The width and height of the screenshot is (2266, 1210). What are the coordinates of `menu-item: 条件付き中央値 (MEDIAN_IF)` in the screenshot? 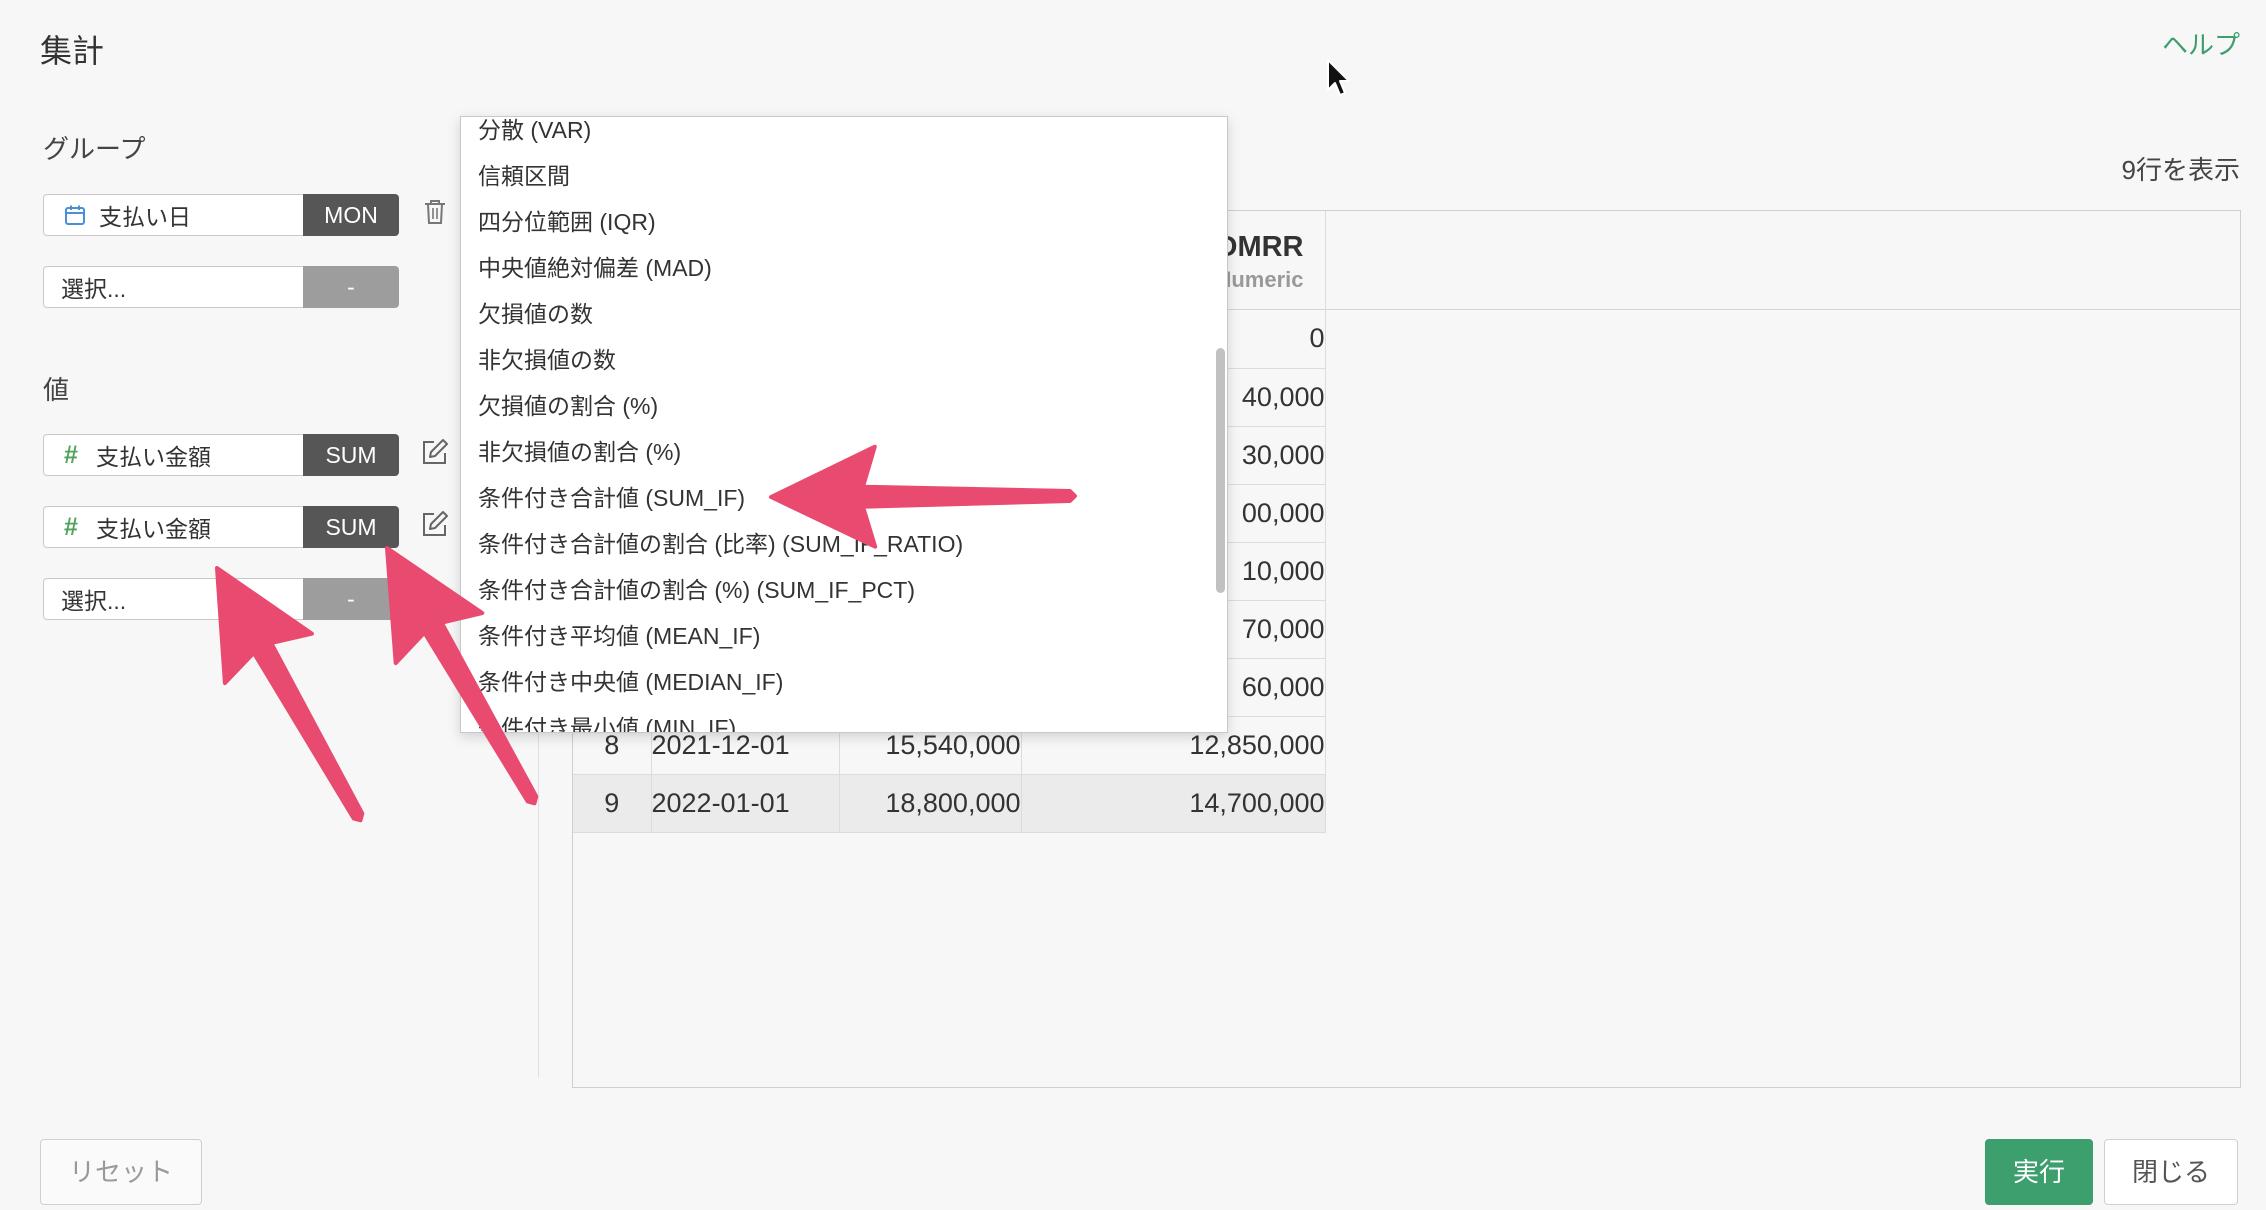 It's located at (844, 682).